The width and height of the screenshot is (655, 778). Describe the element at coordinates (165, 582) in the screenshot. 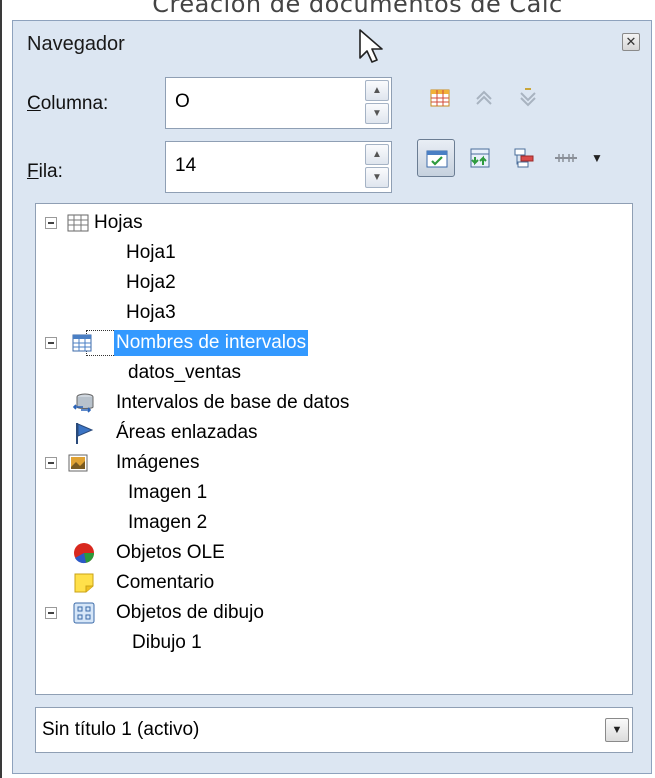

I see `tree-item-label: Comentario` at that location.